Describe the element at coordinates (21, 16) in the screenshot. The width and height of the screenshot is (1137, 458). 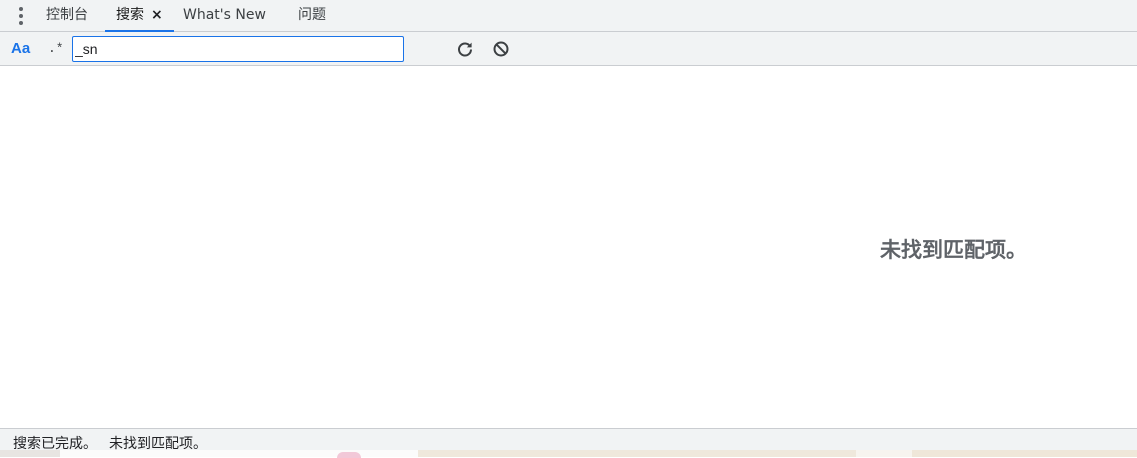
I see `more-options-icon` at that location.